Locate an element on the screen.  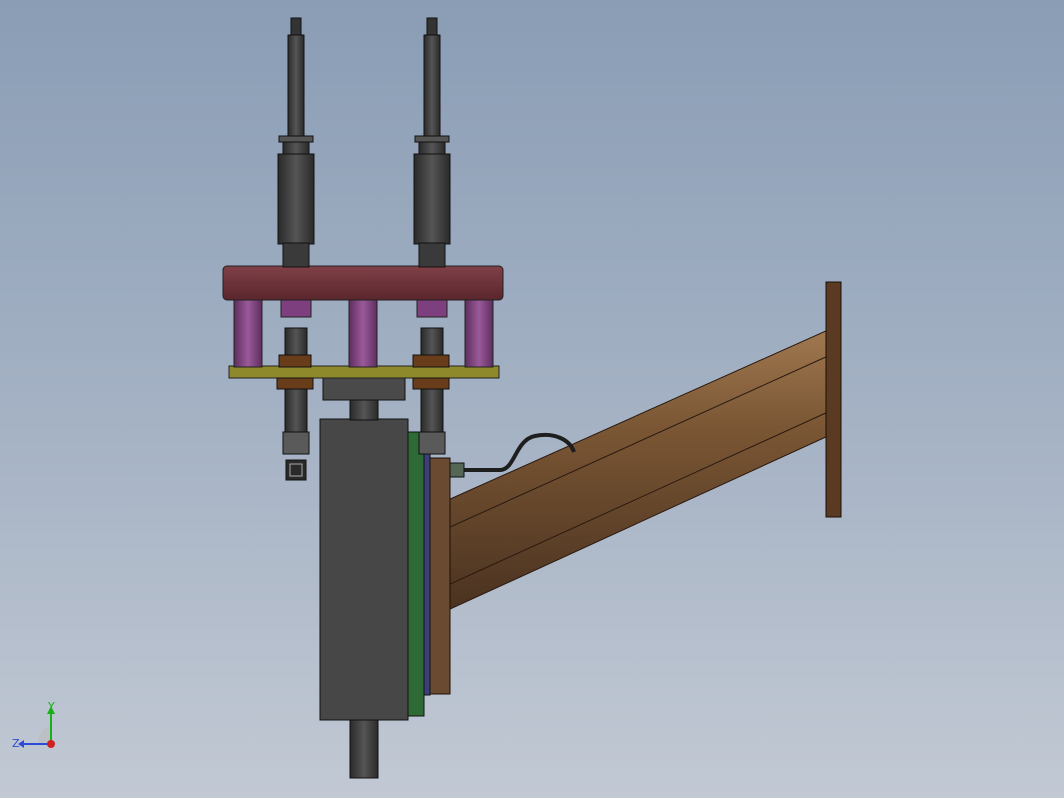
base-plate is located at coordinates (364, 372).